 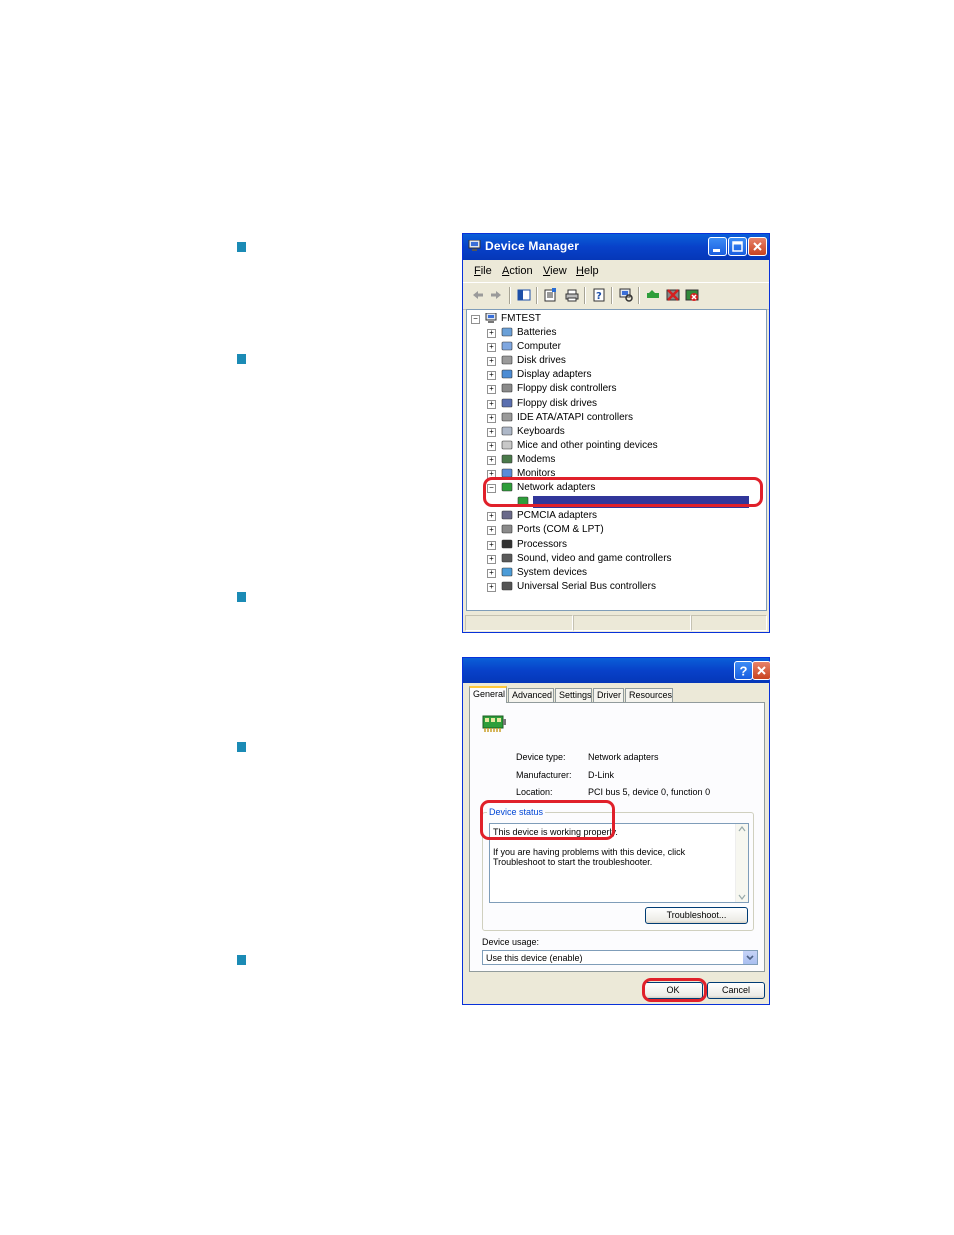 I want to click on keyboard-icon, so click(x=507, y=430).